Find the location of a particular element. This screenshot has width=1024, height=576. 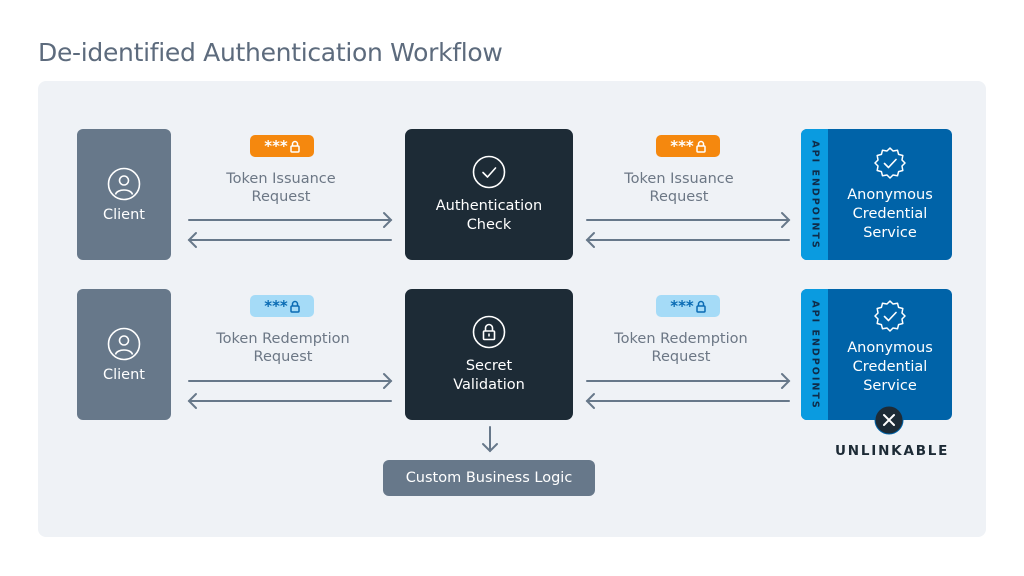

client-node-2: Client is located at coordinates (124, 354).